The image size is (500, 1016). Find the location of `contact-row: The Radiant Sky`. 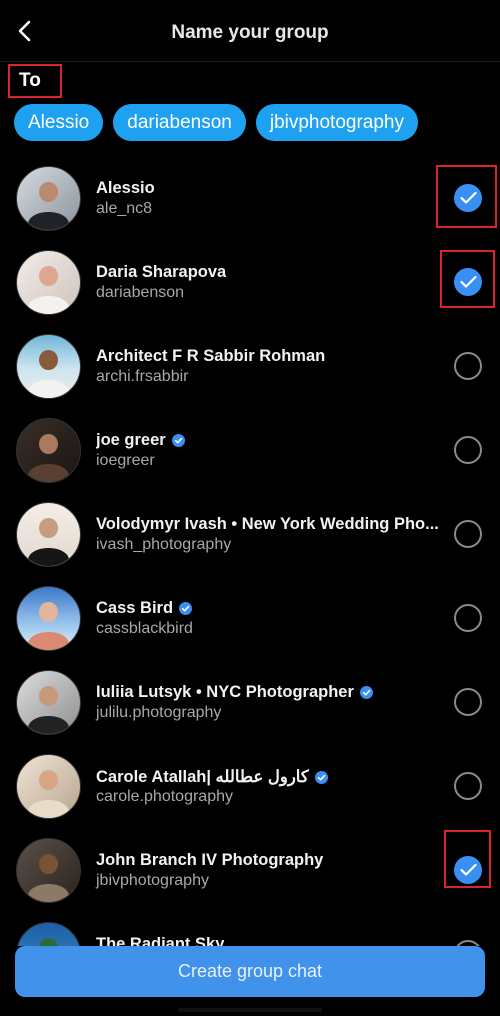

contact-row: The Radiant Sky is located at coordinates (250, 929).